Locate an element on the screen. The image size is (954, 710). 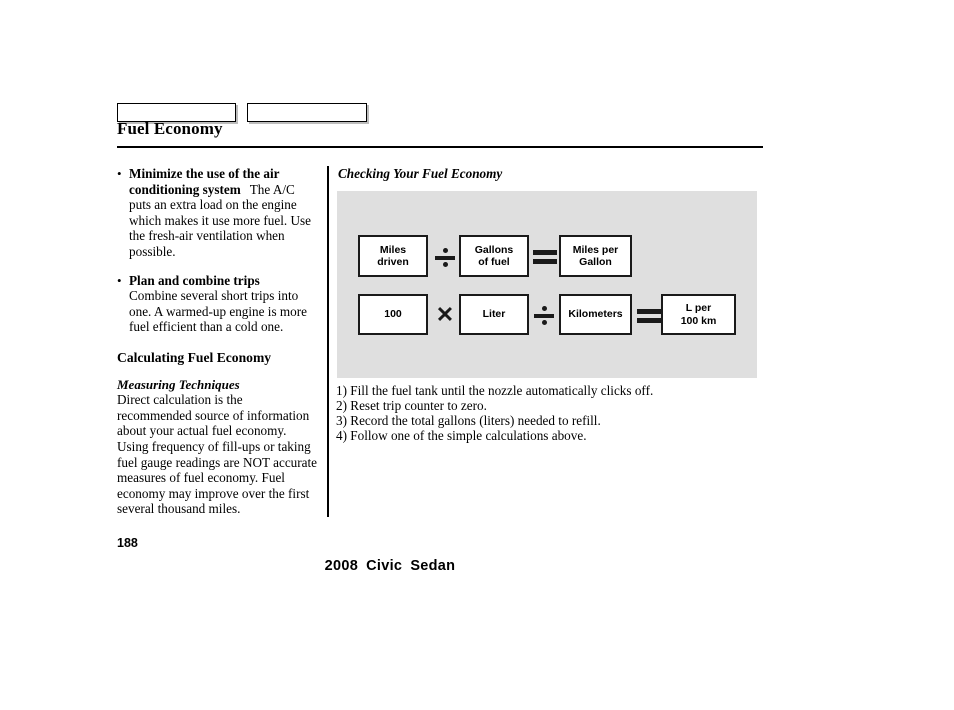
formula-box: Miles driven is located at coordinates (393, 256).